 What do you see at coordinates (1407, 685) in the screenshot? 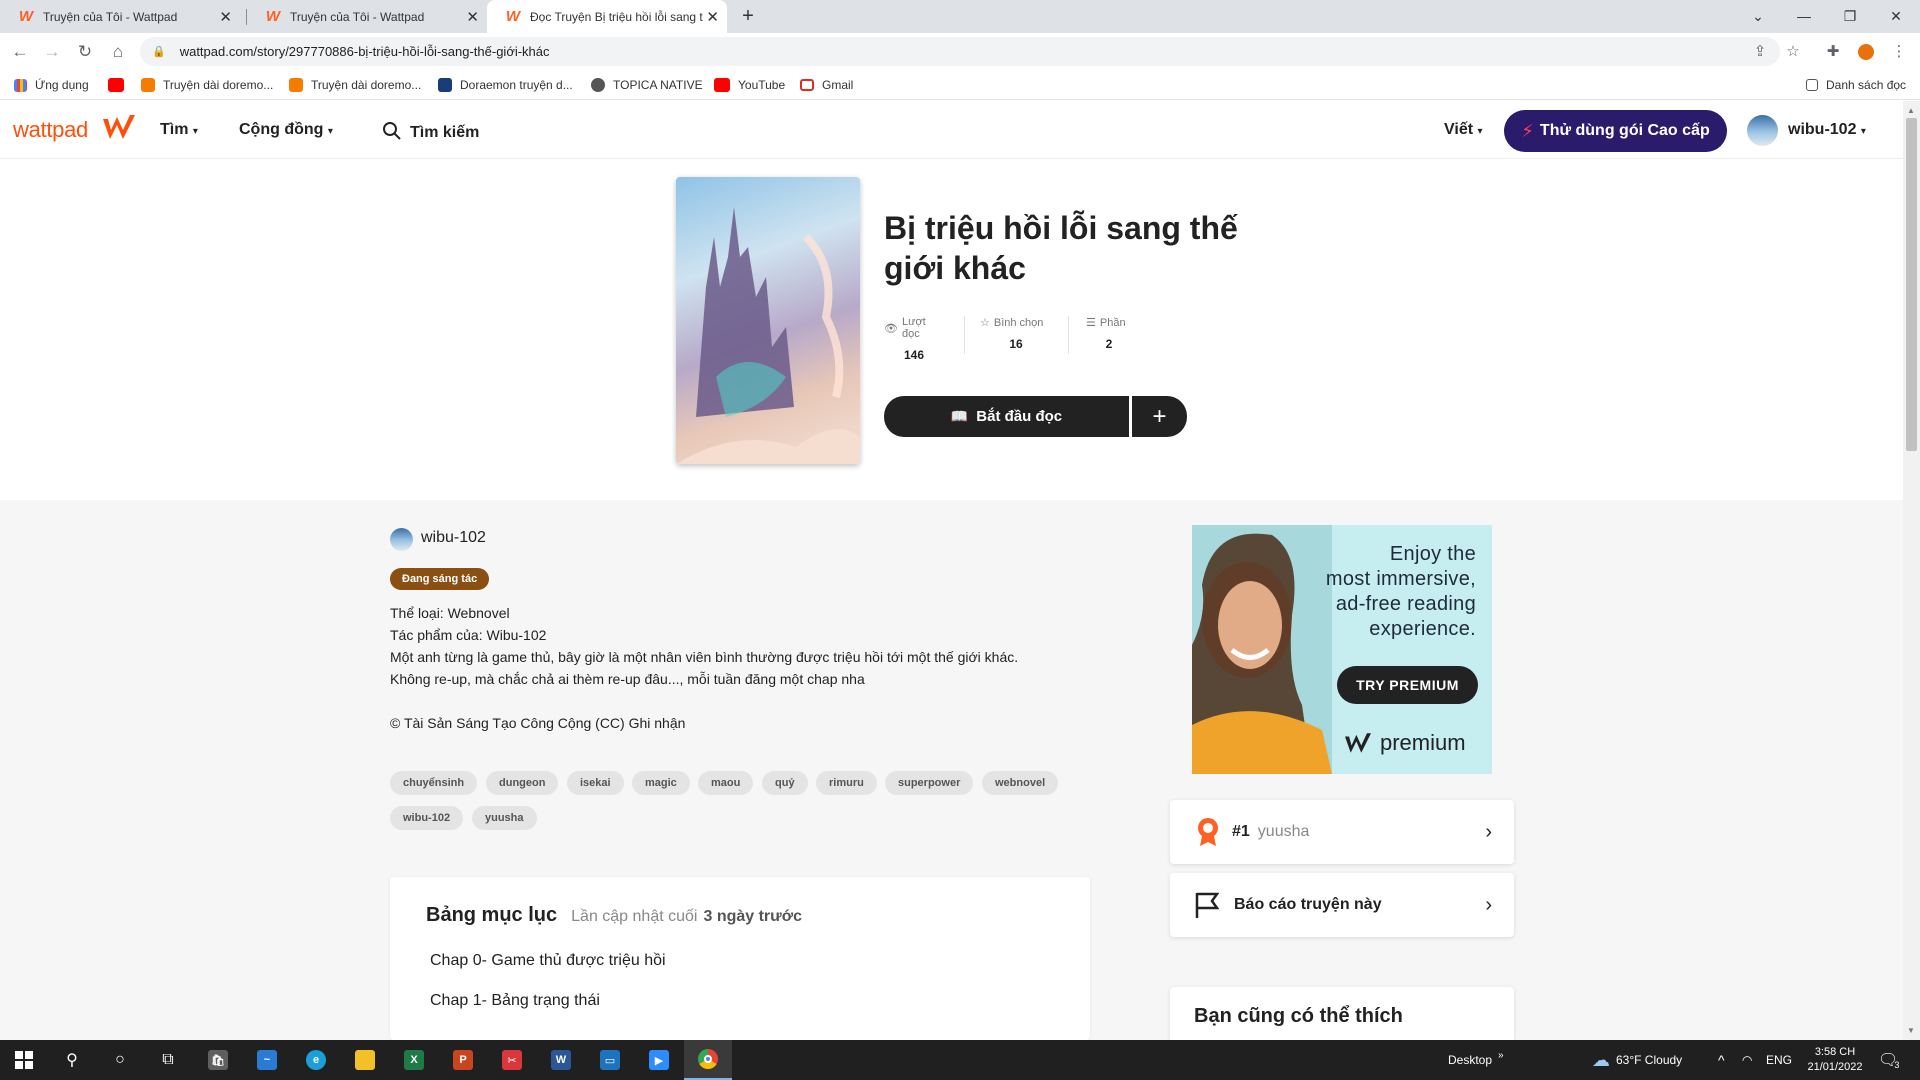
I see `ad-try-premium-button: TRY PREMIUM` at bounding box center [1407, 685].